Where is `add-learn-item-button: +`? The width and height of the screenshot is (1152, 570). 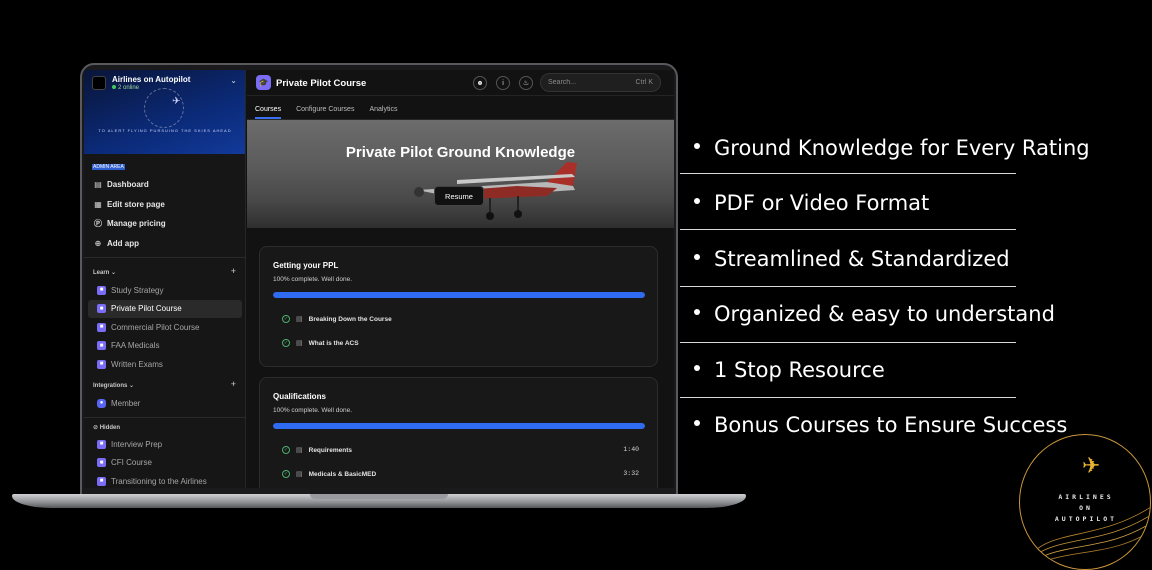
add-learn-item-button: + is located at coordinates (233, 271).